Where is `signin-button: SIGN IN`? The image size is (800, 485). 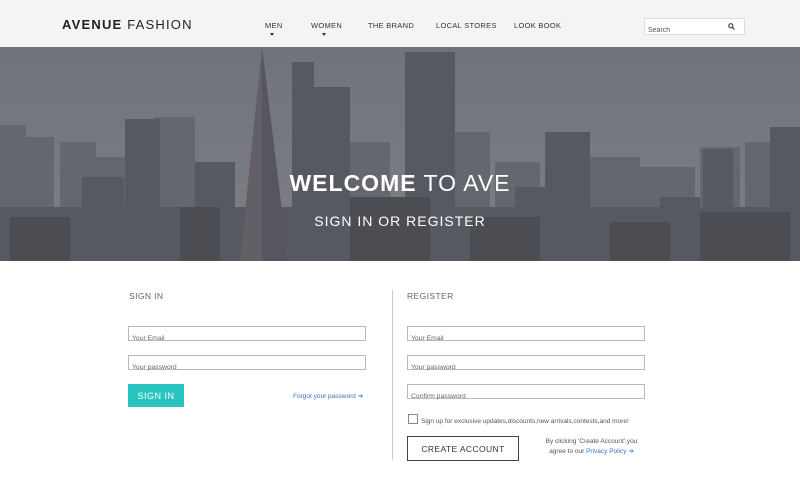
signin-button: SIGN IN is located at coordinates (156, 395).